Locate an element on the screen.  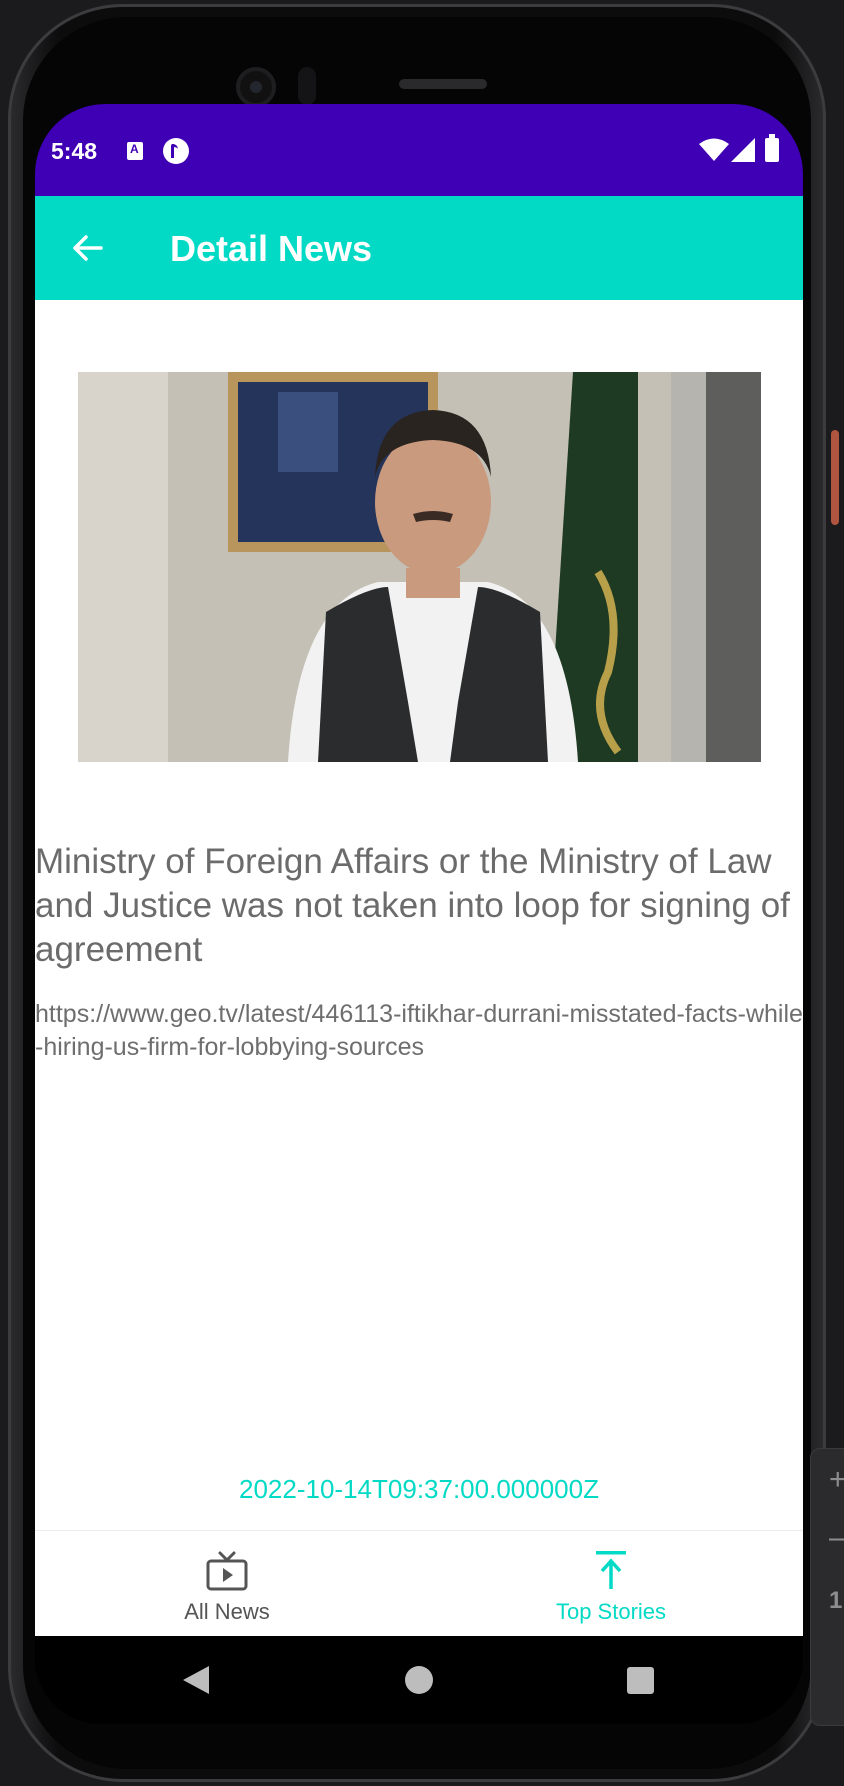
pocket-casts-icon is located at coordinates (176, 151).